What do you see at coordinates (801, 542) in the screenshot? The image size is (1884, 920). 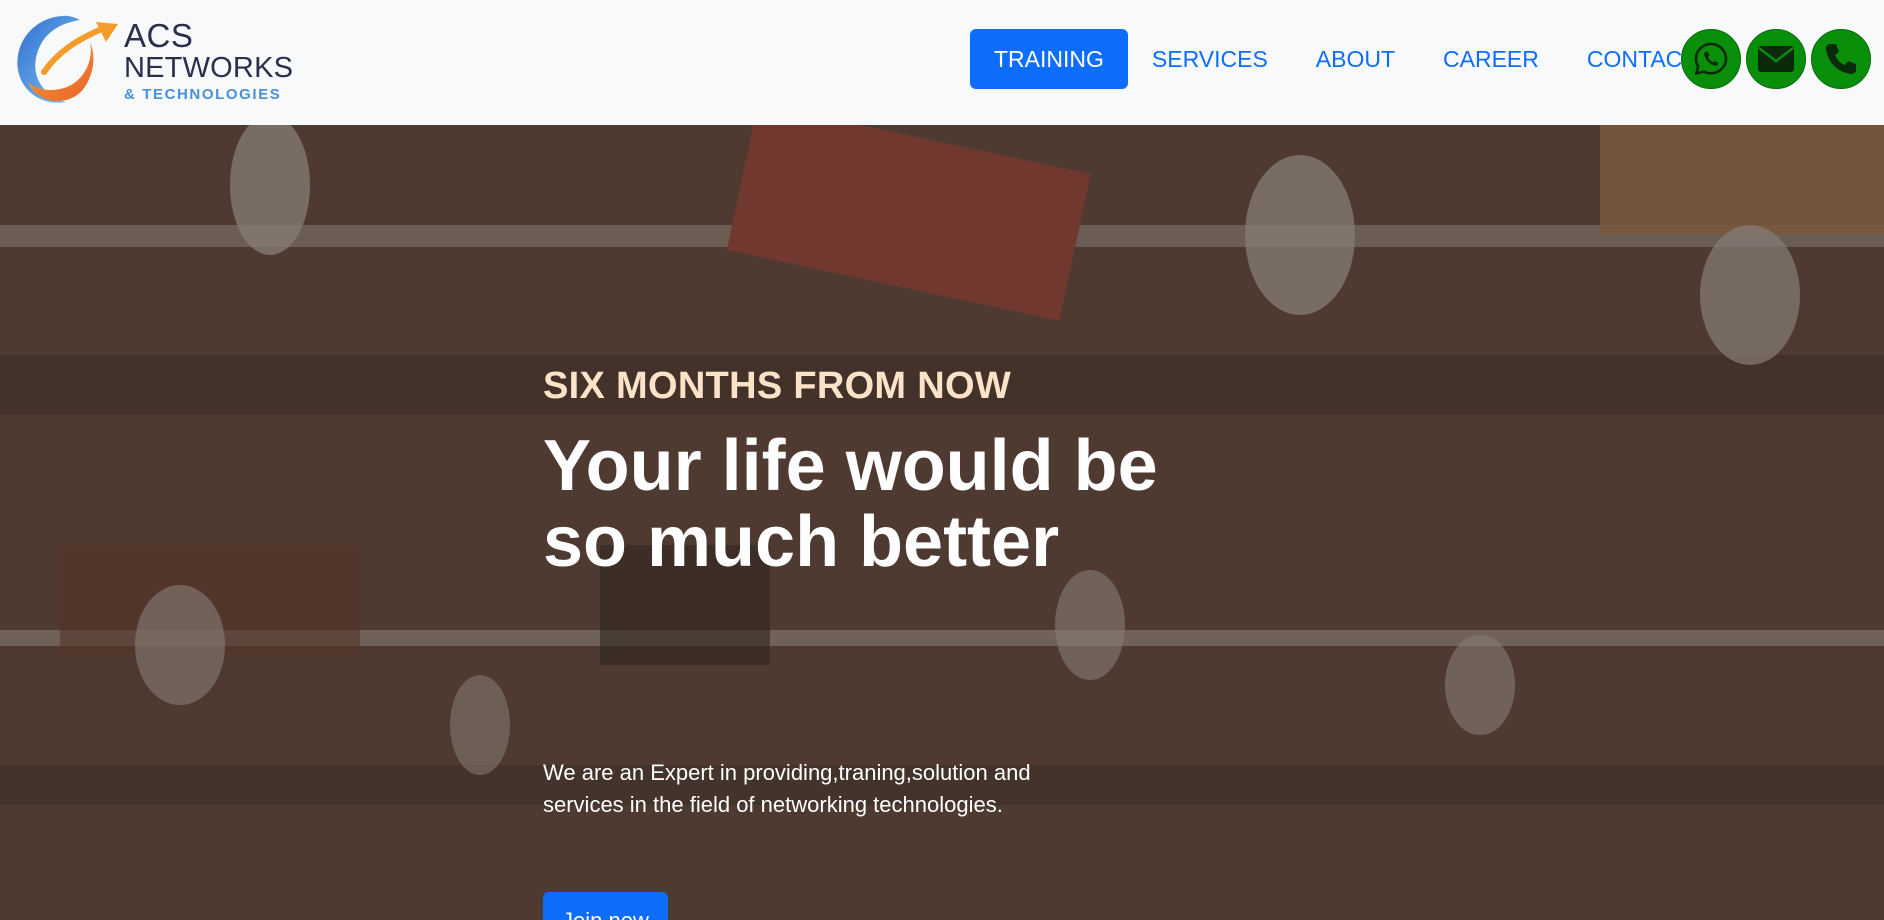 I see `hero-title-line2: so much better` at bounding box center [801, 542].